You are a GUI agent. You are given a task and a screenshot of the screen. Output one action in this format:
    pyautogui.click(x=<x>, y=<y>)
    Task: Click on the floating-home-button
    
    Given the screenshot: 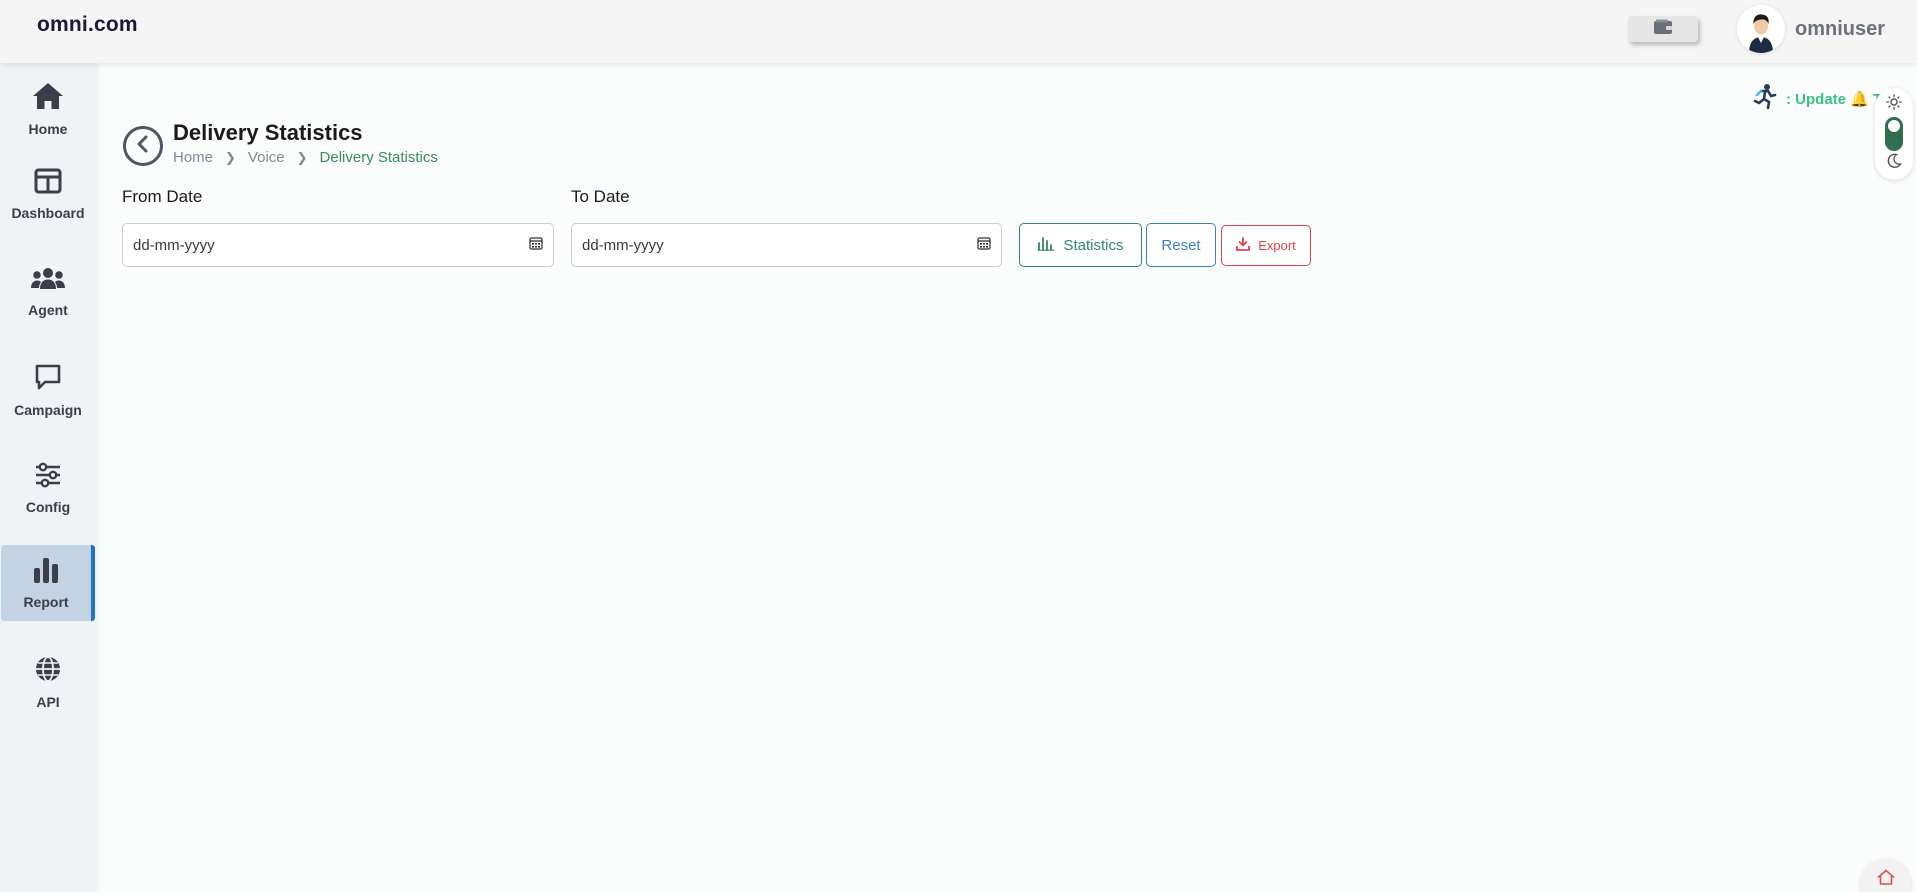 What is the action you would take?
    pyautogui.click(x=1886, y=875)
    